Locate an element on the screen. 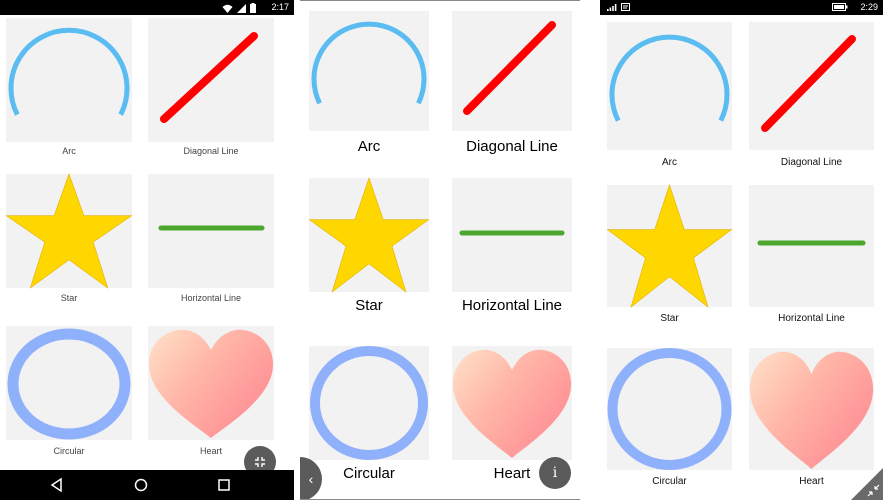 The width and height of the screenshot is (883, 500). panel-divider is located at coordinates (590, 250).